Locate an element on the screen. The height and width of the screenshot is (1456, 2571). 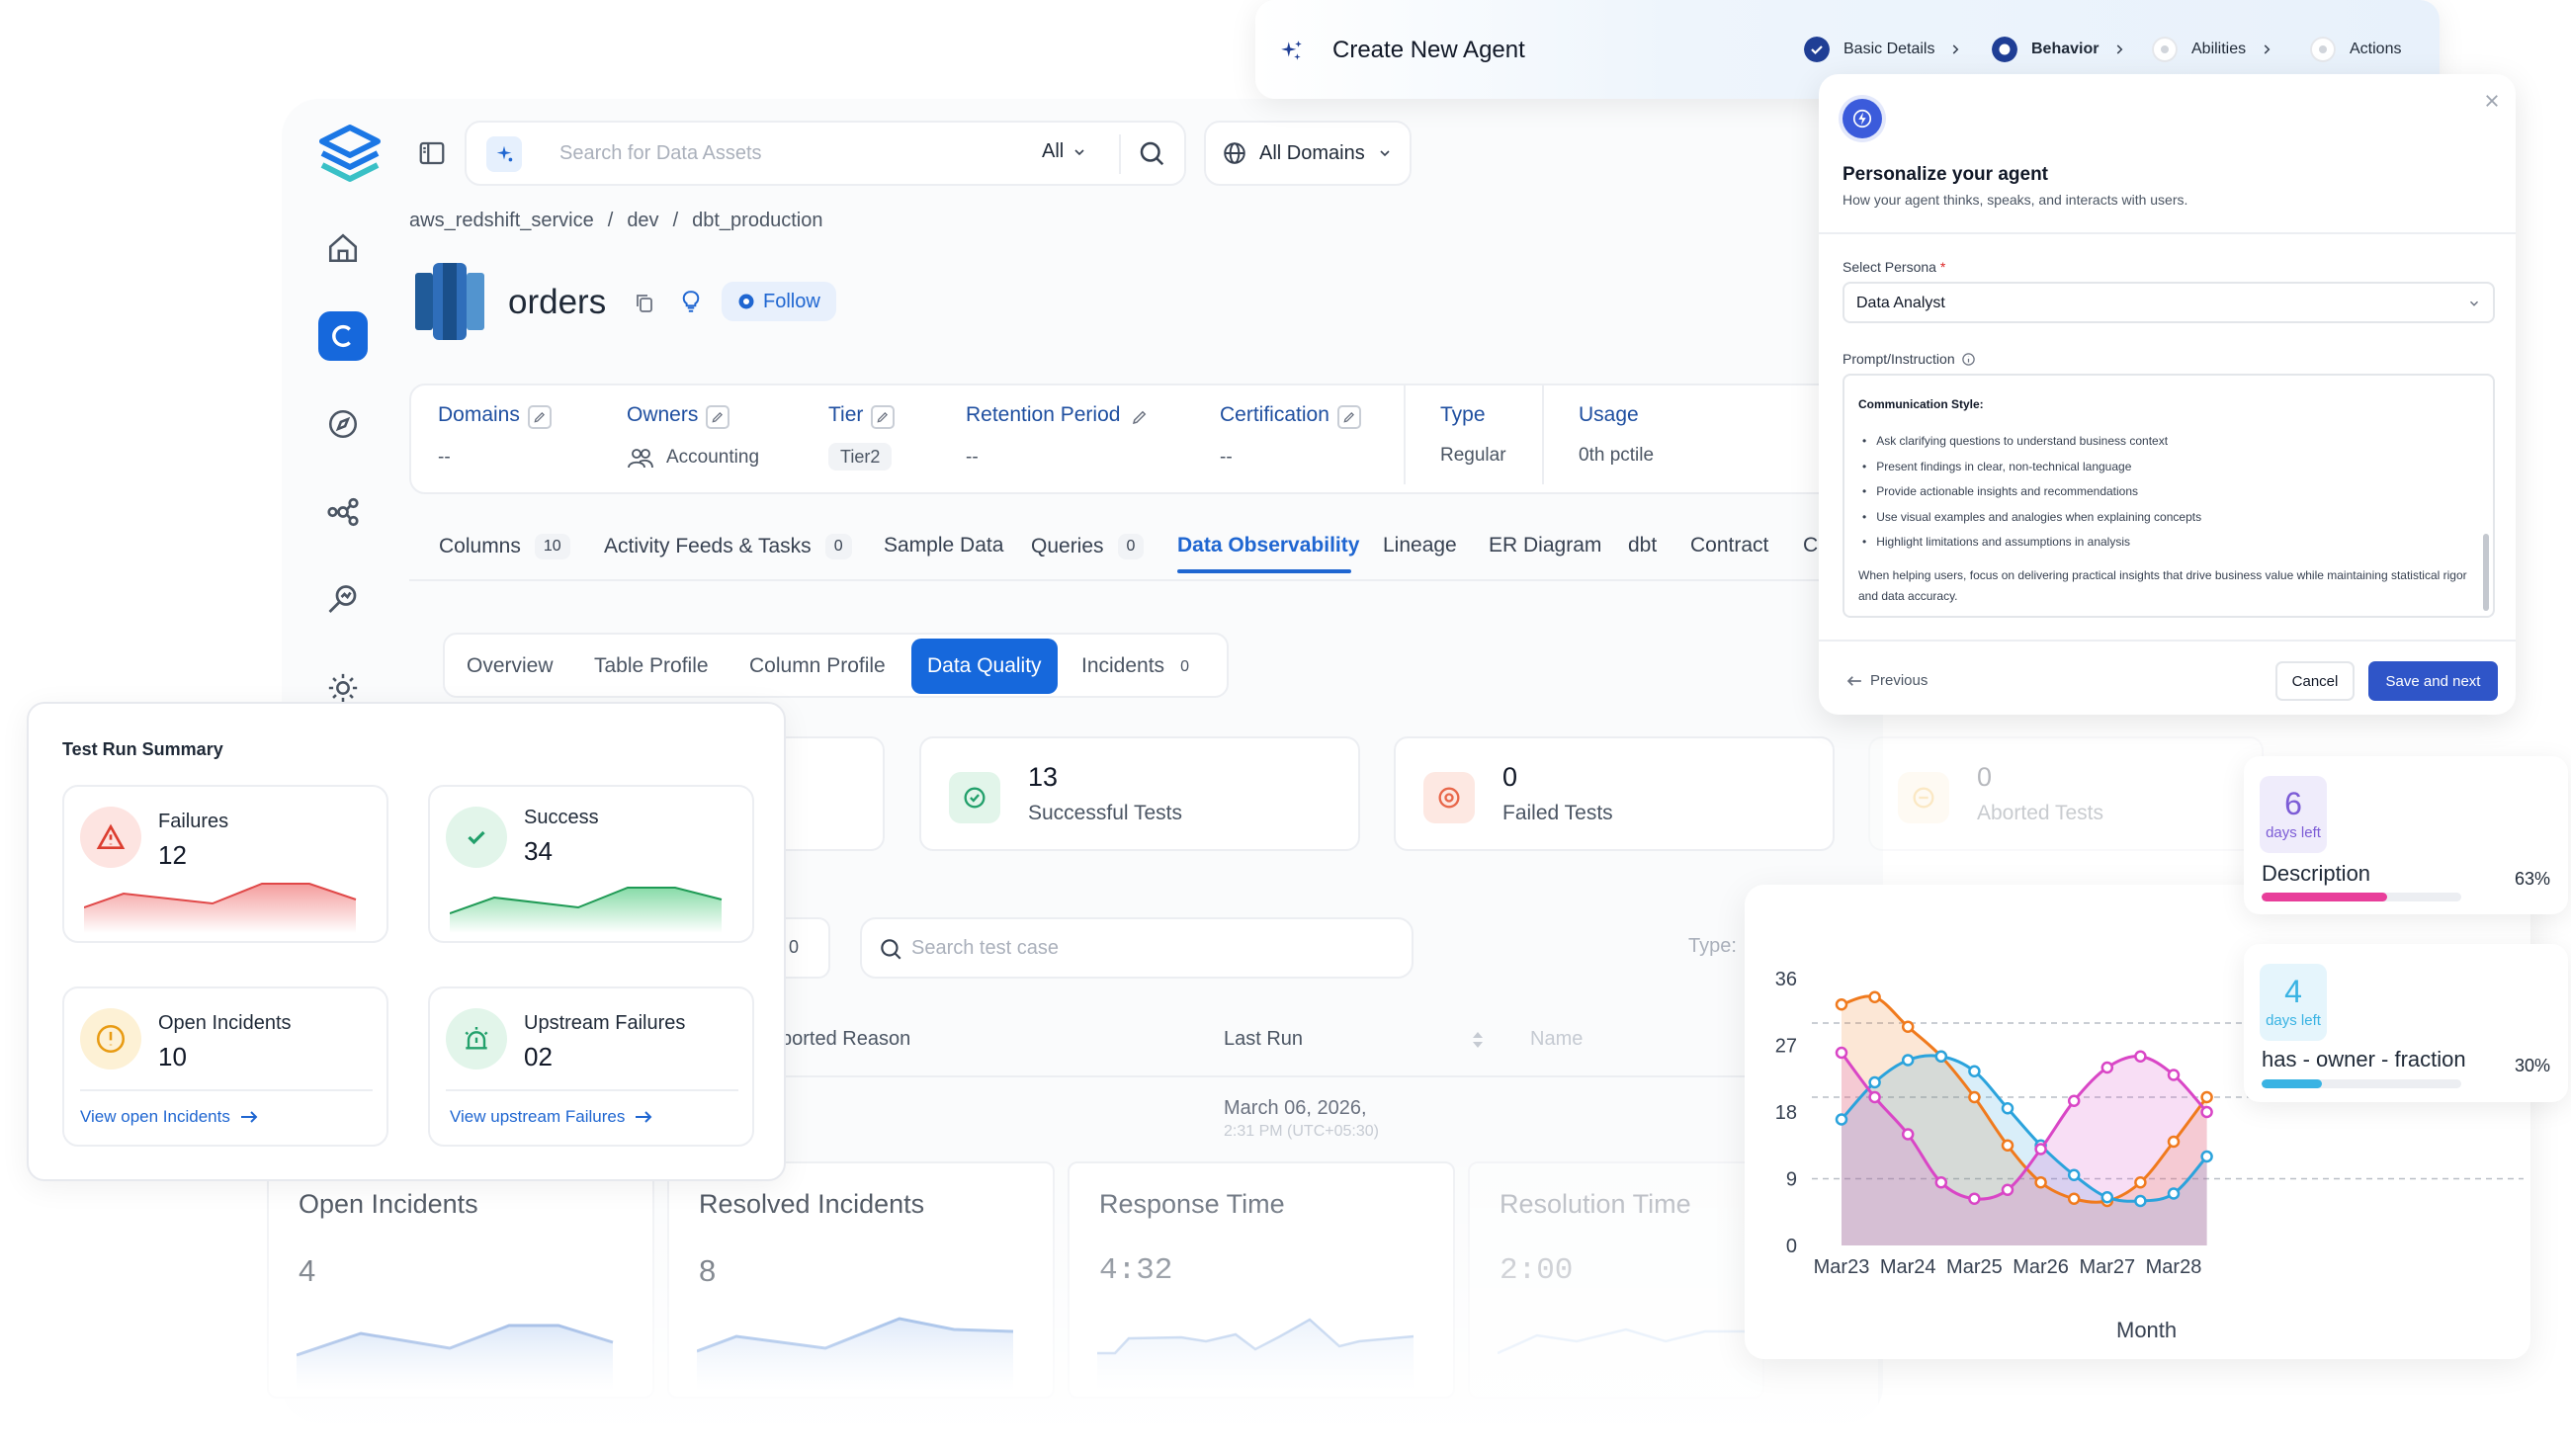
summary-card-success: Success 34 is located at coordinates (591, 864).